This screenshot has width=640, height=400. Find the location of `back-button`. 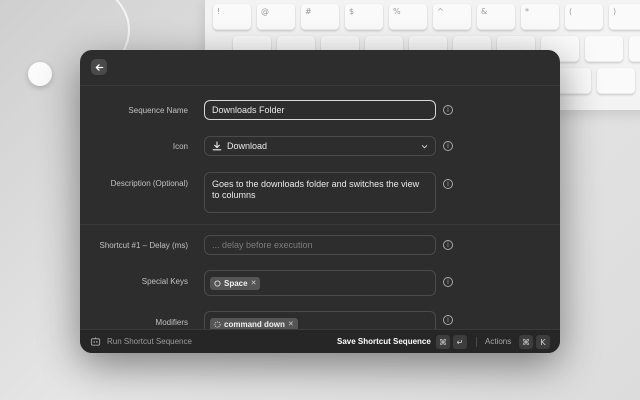

back-button is located at coordinates (99, 67).